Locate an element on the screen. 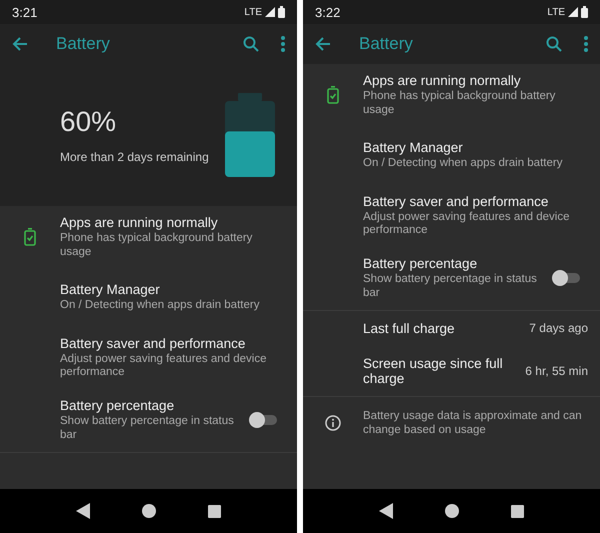  stat-value: 6 hr, 55 min is located at coordinates (556, 371).